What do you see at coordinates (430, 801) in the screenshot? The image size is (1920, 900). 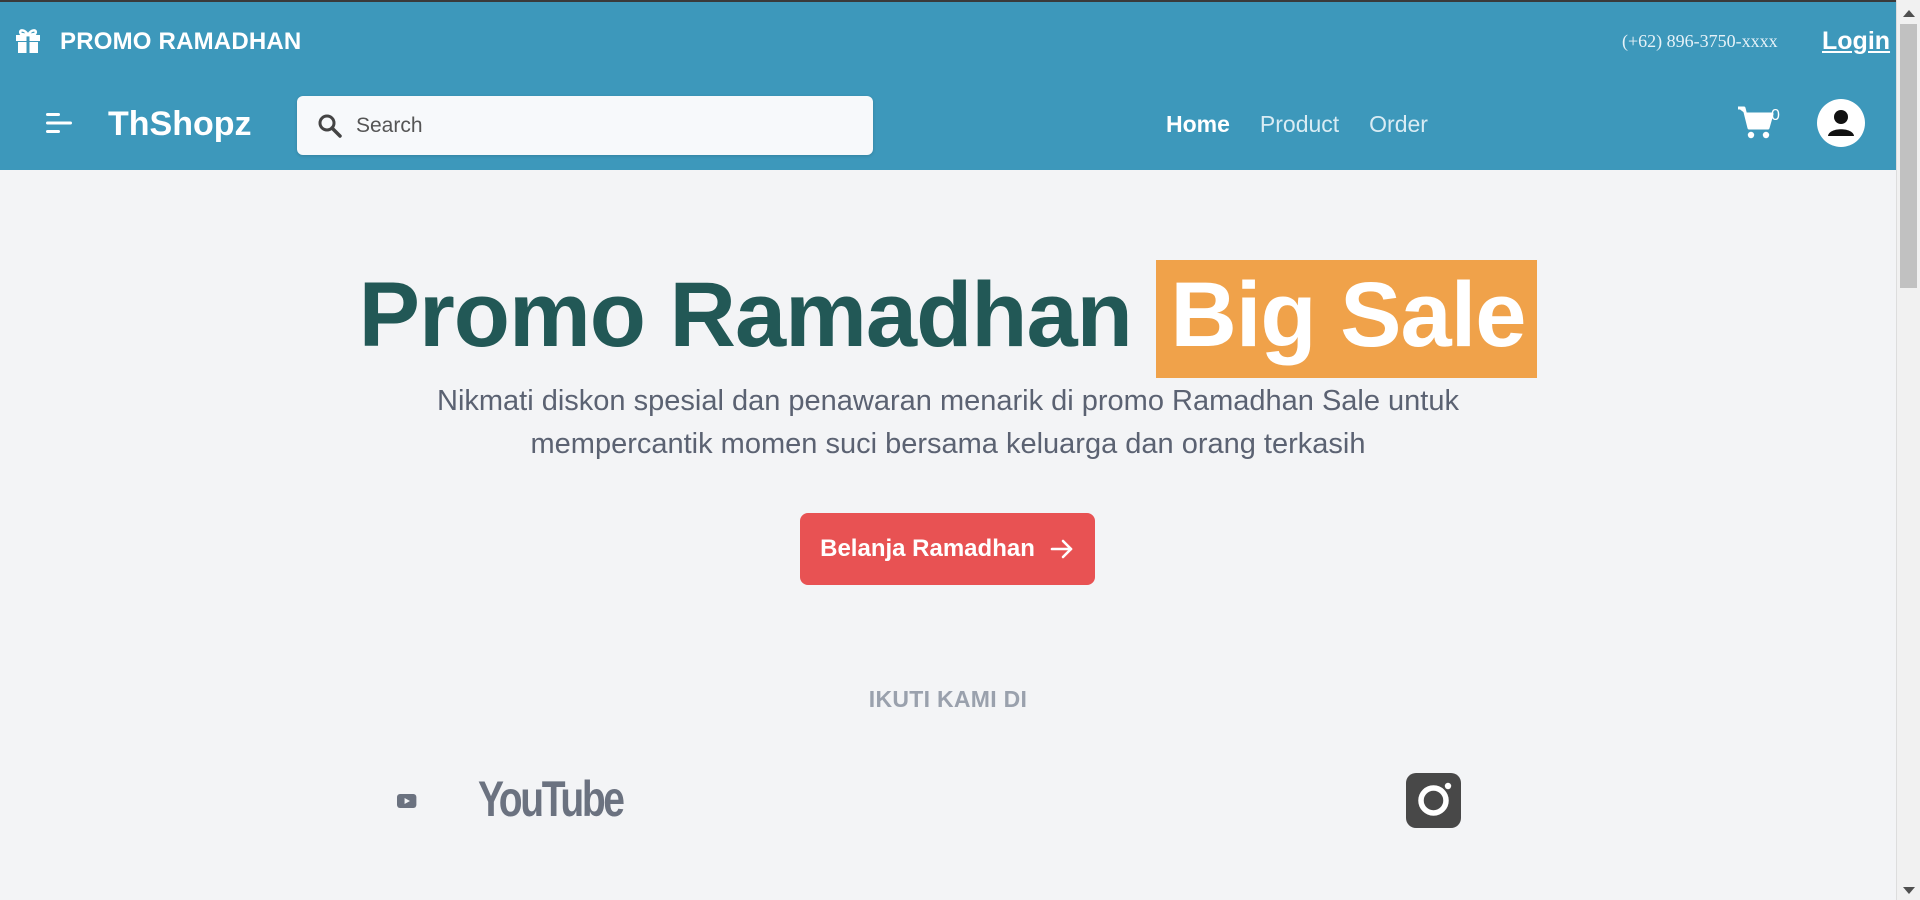 I see `youtube-icon` at bounding box center [430, 801].